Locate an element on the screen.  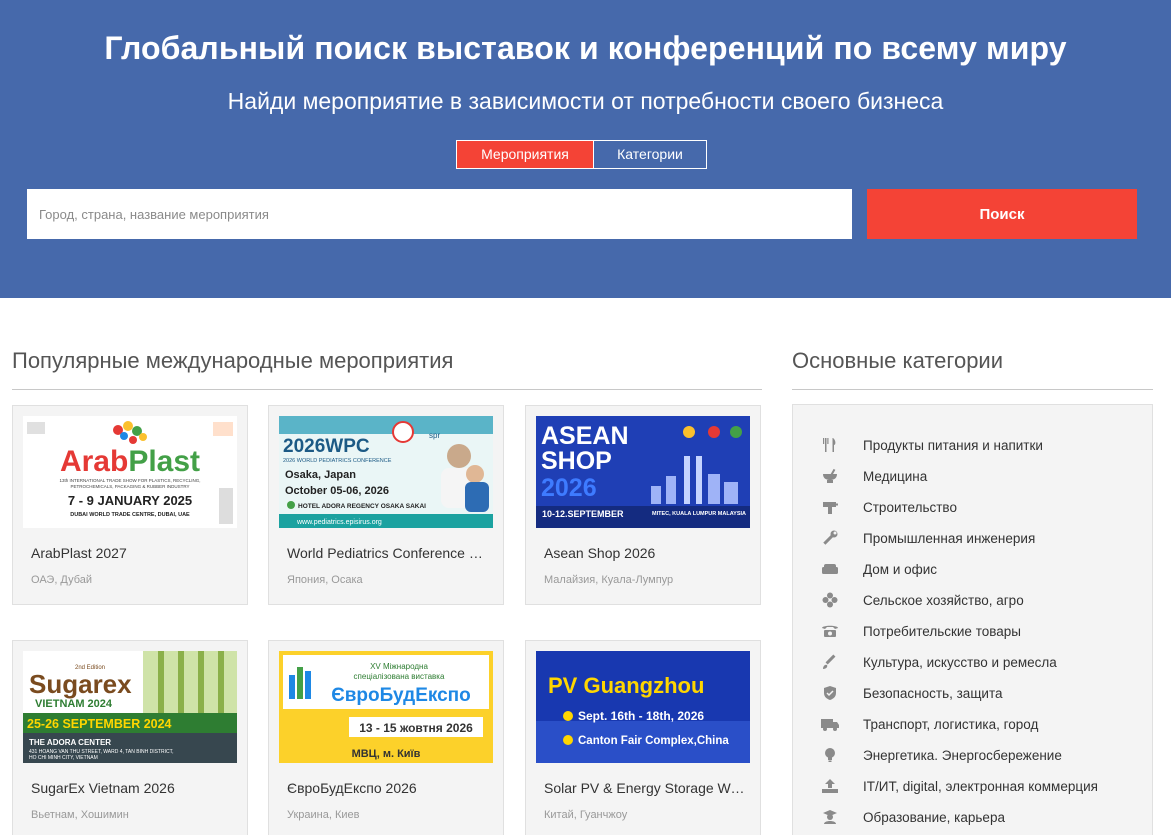
svg-text: HO CHI MINH CITY, VIETNAM is located at coordinates (63, 758).